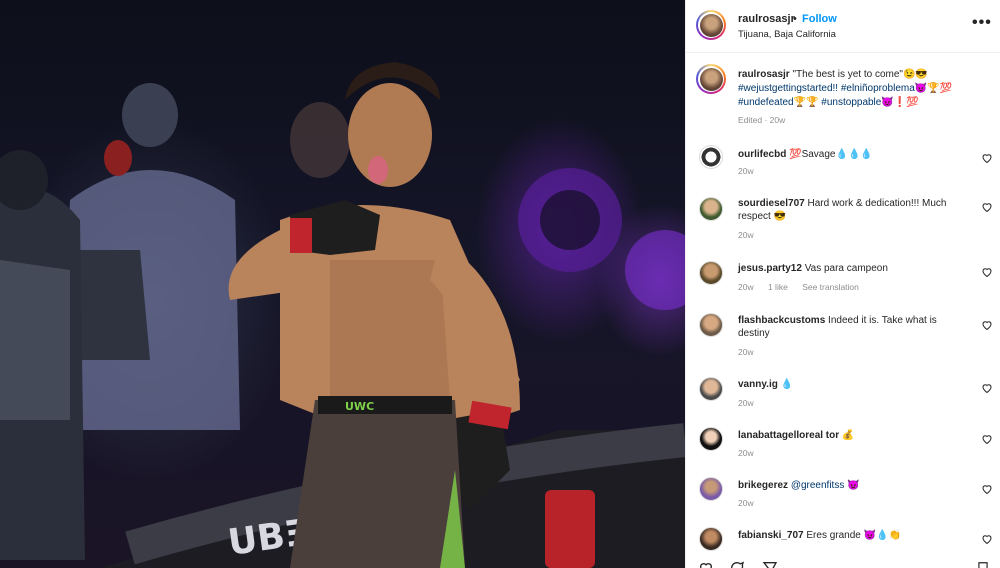 The width and height of the screenshot is (1000, 568). What do you see at coordinates (766, 19) in the screenshot?
I see `author-username: raulrosasjr` at bounding box center [766, 19].